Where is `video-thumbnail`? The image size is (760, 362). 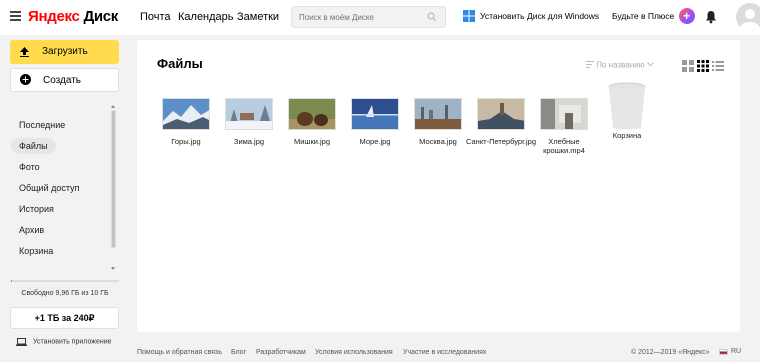 video-thumbnail is located at coordinates (564, 114).